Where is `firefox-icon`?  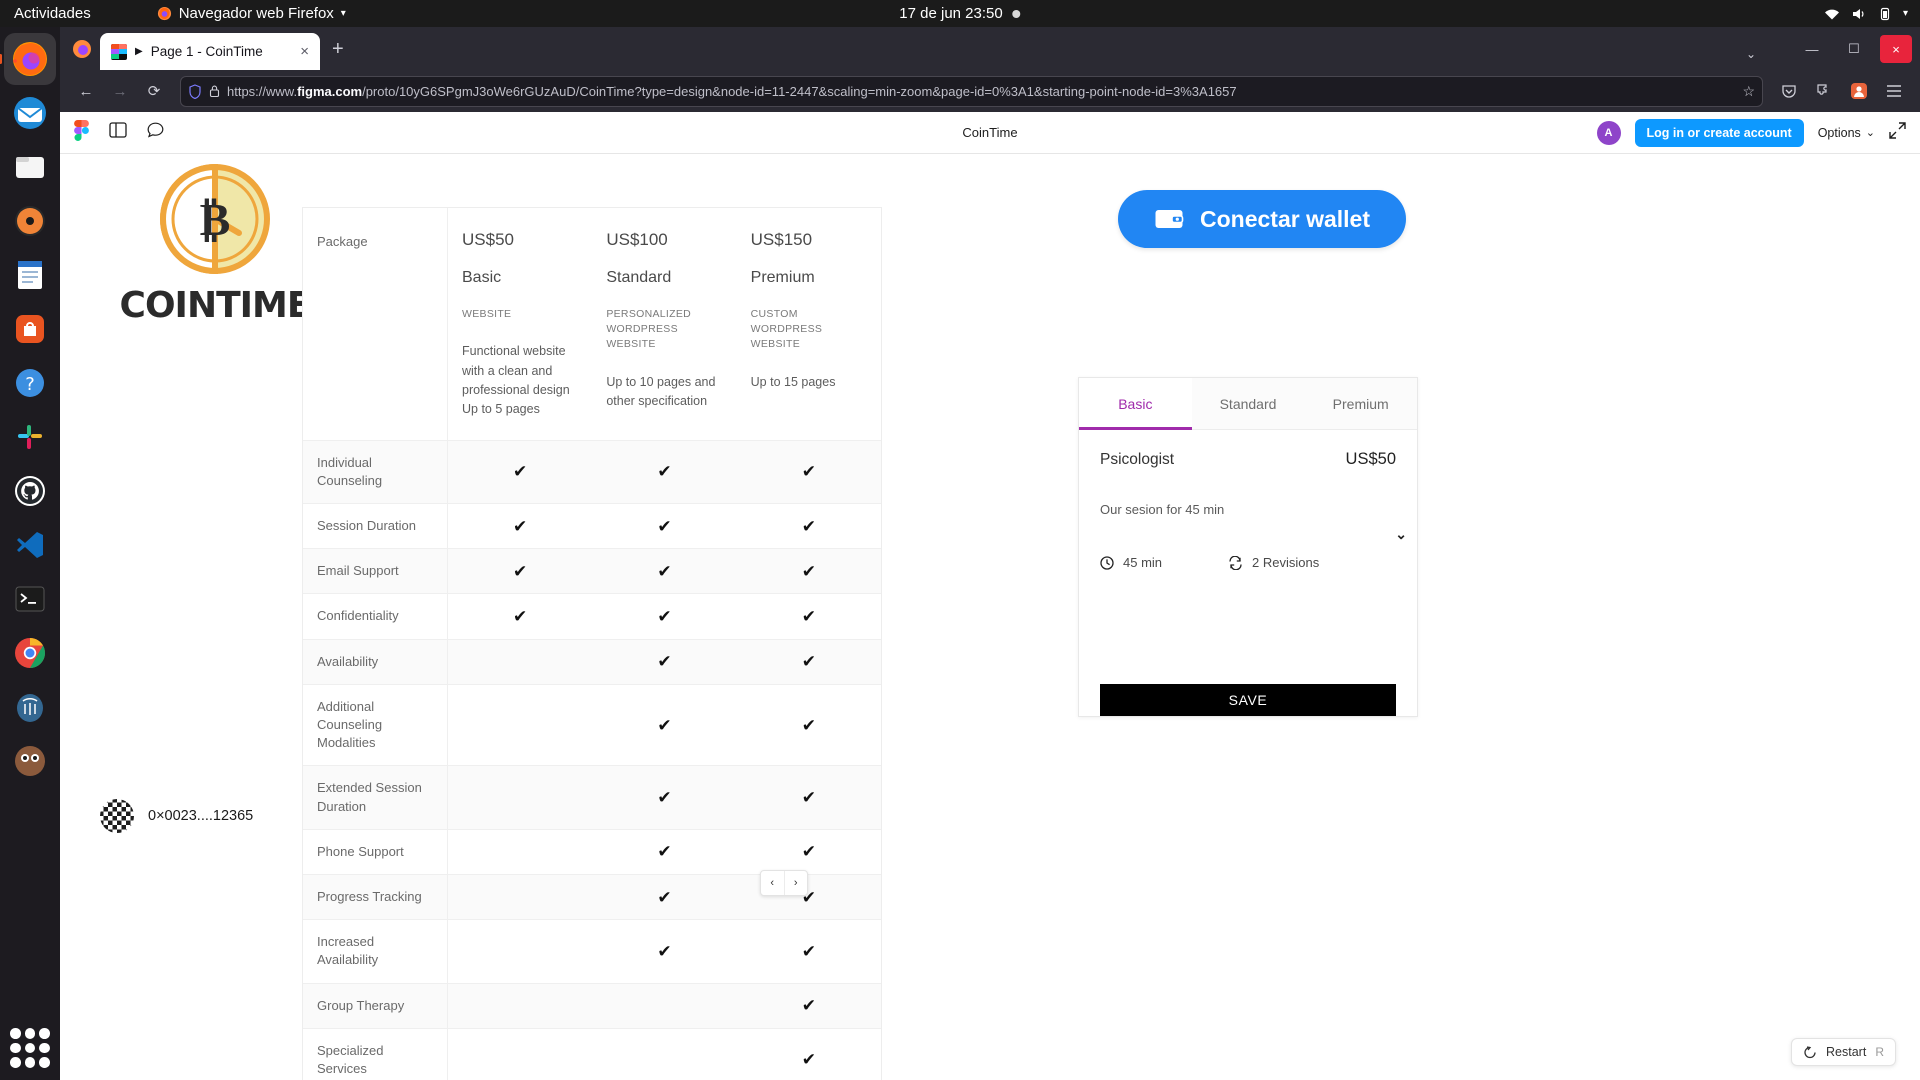 firefox-icon is located at coordinates (82, 49).